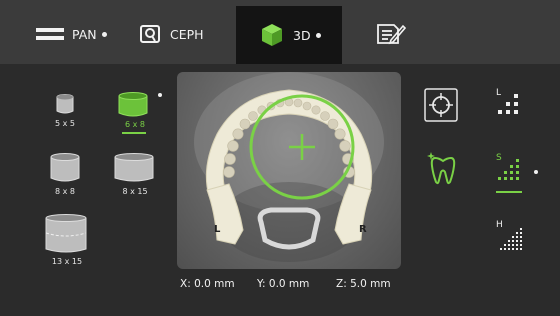 The height and width of the screenshot is (316, 560). Describe the element at coordinates (363, 229) in the screenshot. I see `right-side-marker: R` at that location.